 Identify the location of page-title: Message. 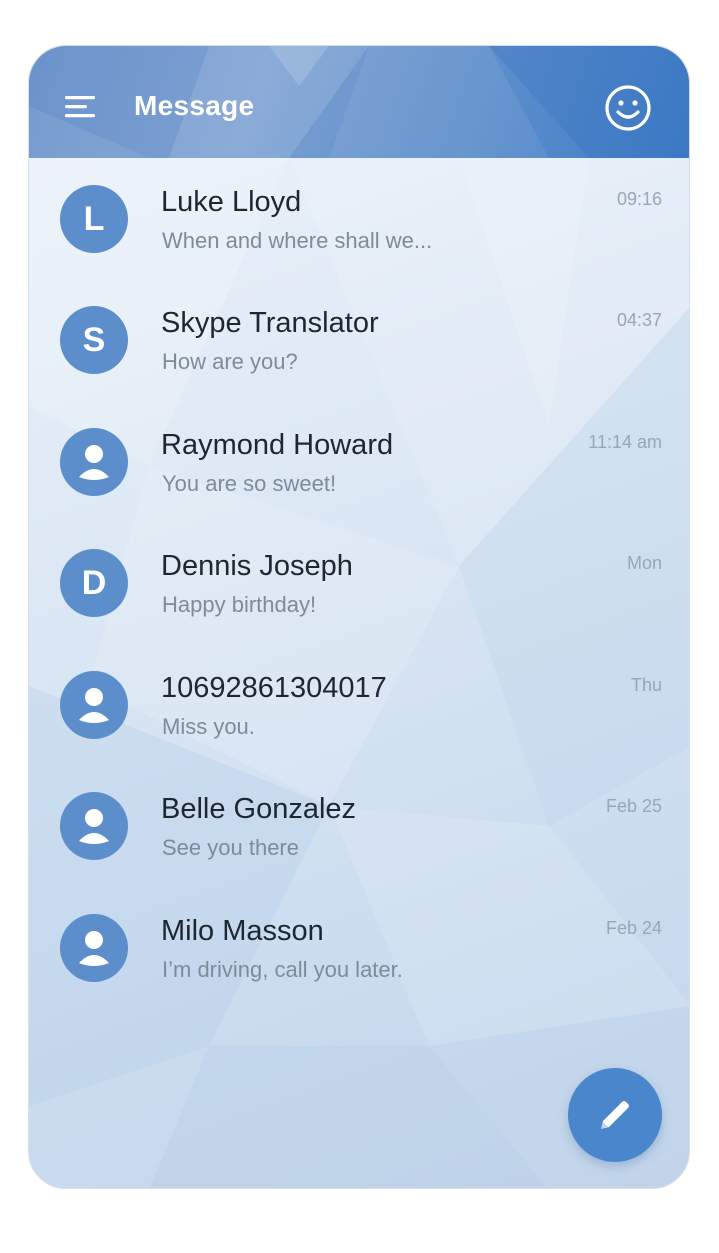
(194, 105).